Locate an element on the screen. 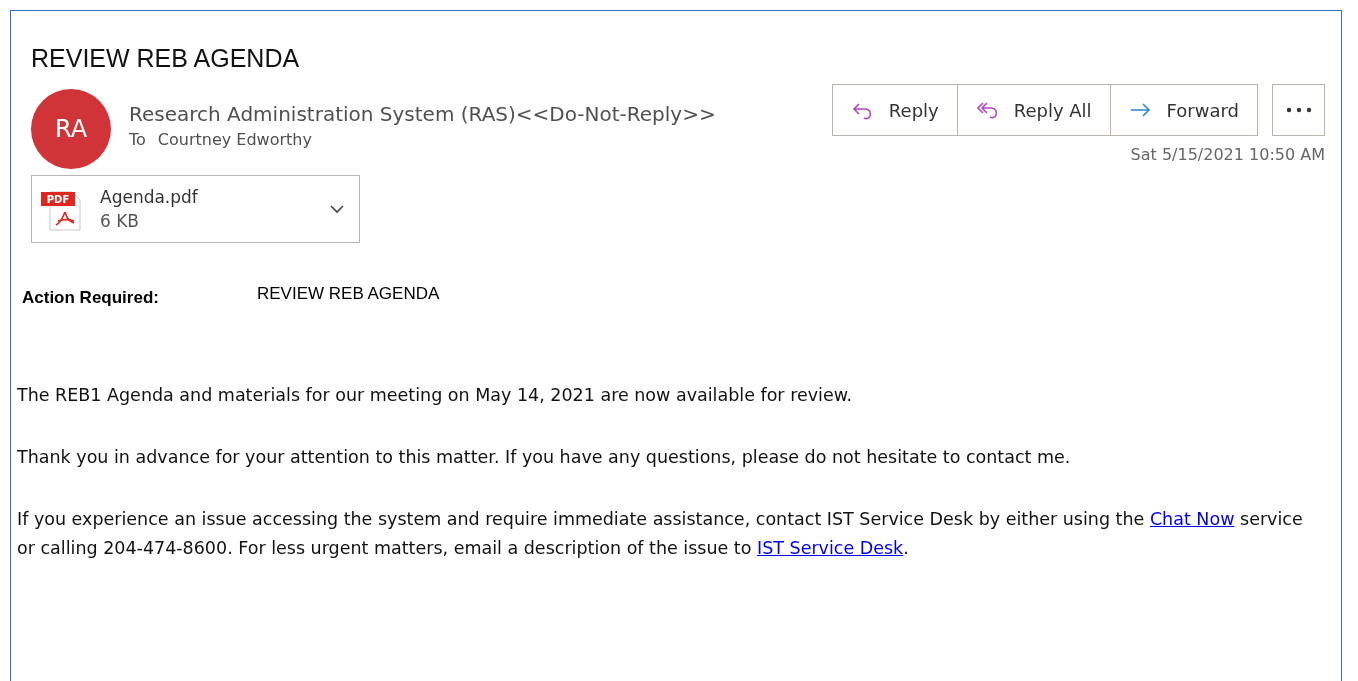  reply-button: Reply All is located at coordinates (1033, 110).